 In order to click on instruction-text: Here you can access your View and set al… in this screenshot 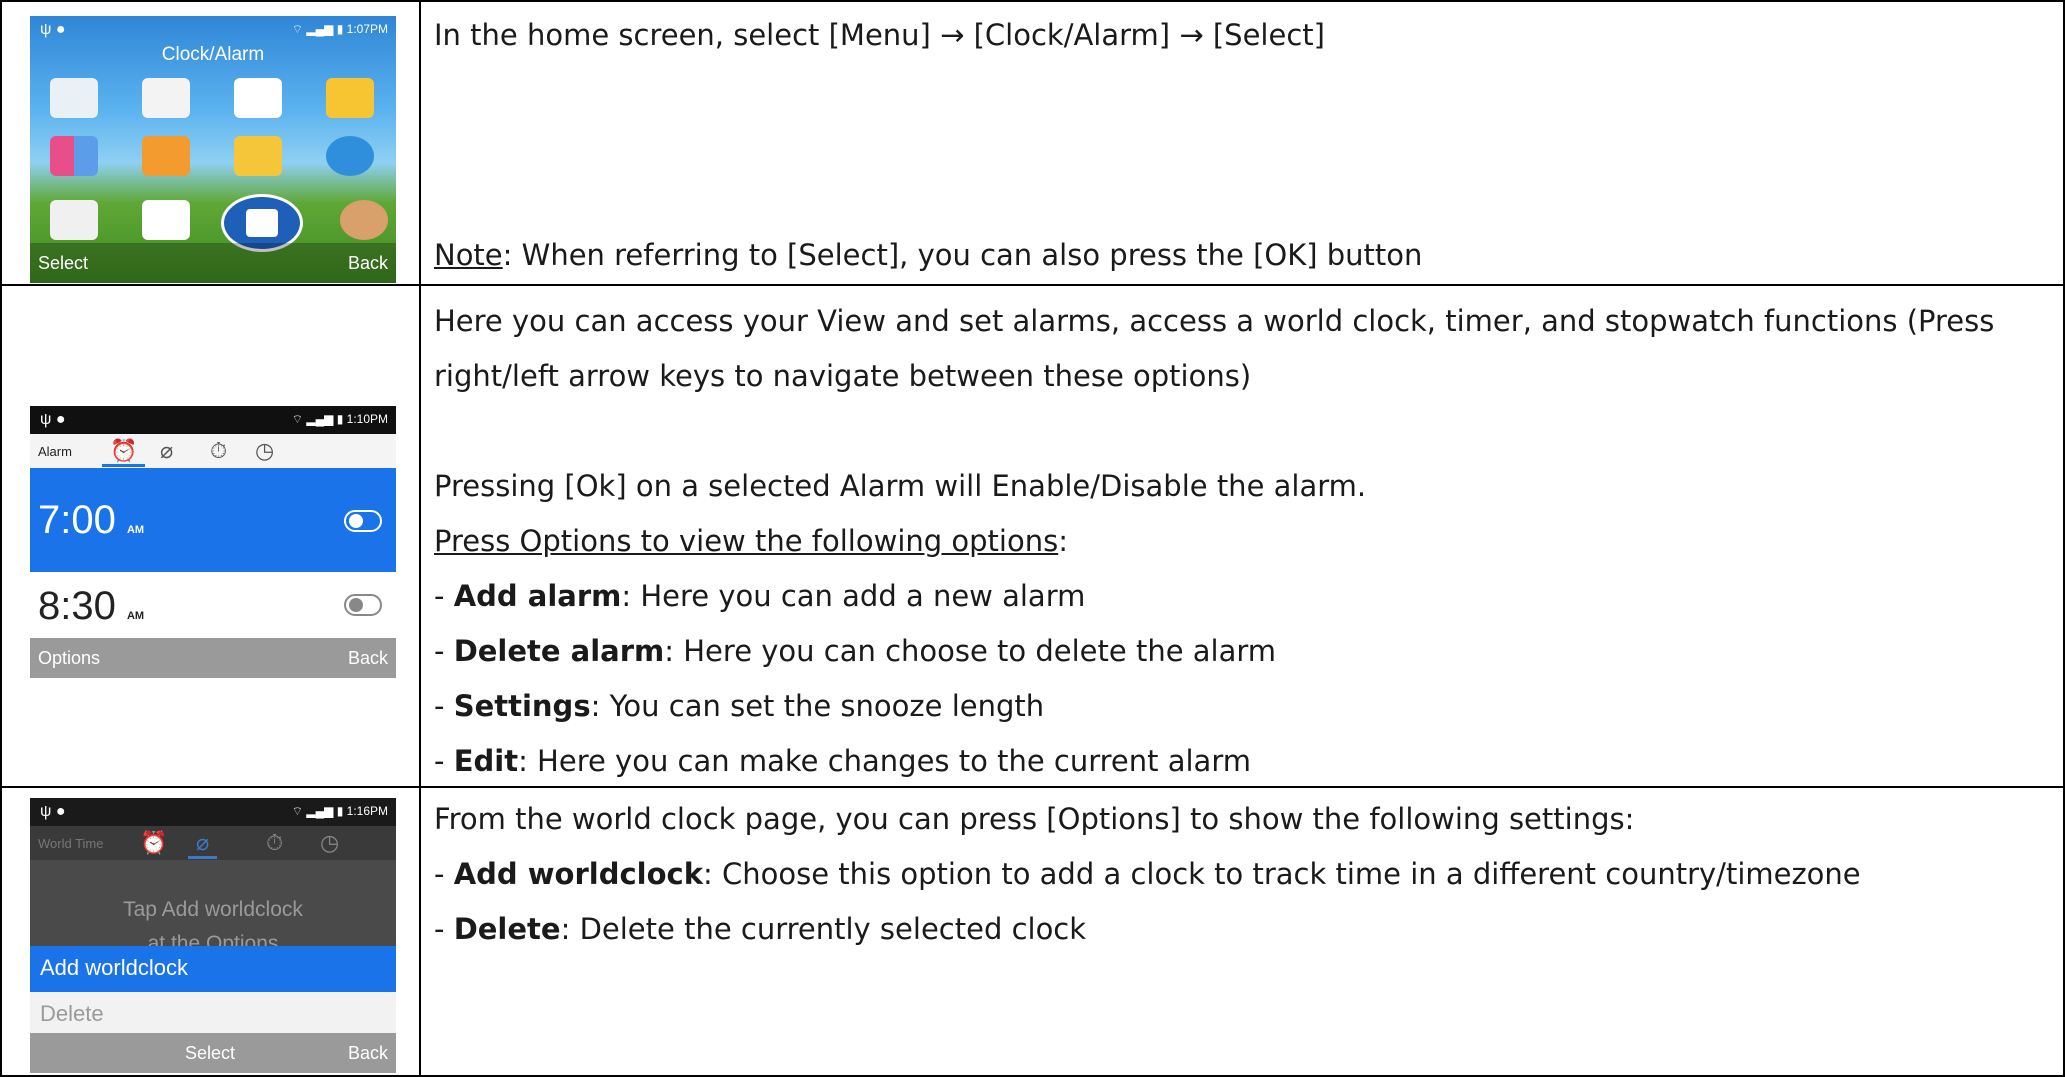, I will do `click(1214, 321)`.